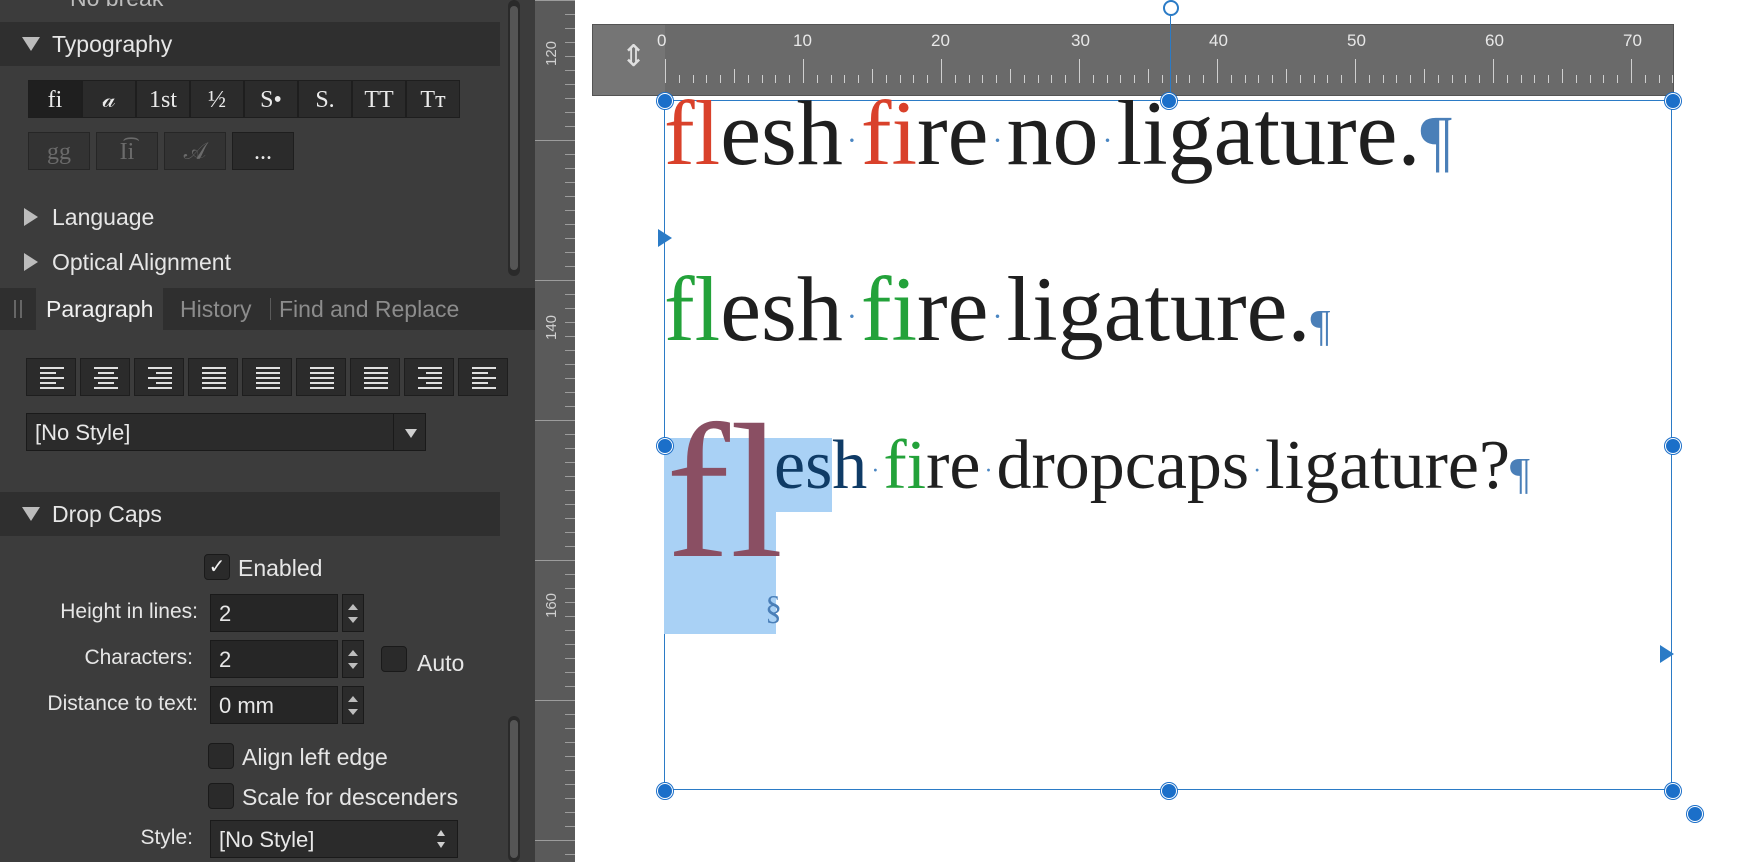 Image resolution: width=1738 pixels, height=862 pixels. I want to click on optical-alignment-section: Optical Alignment, so click(115, 262).